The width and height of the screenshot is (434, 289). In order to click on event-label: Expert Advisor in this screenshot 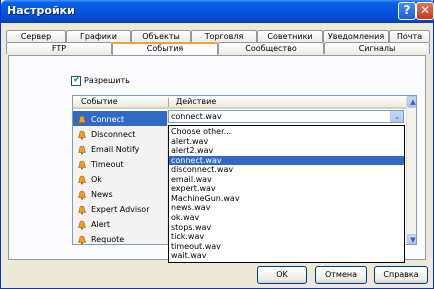, I will do `click(120, 209)`.